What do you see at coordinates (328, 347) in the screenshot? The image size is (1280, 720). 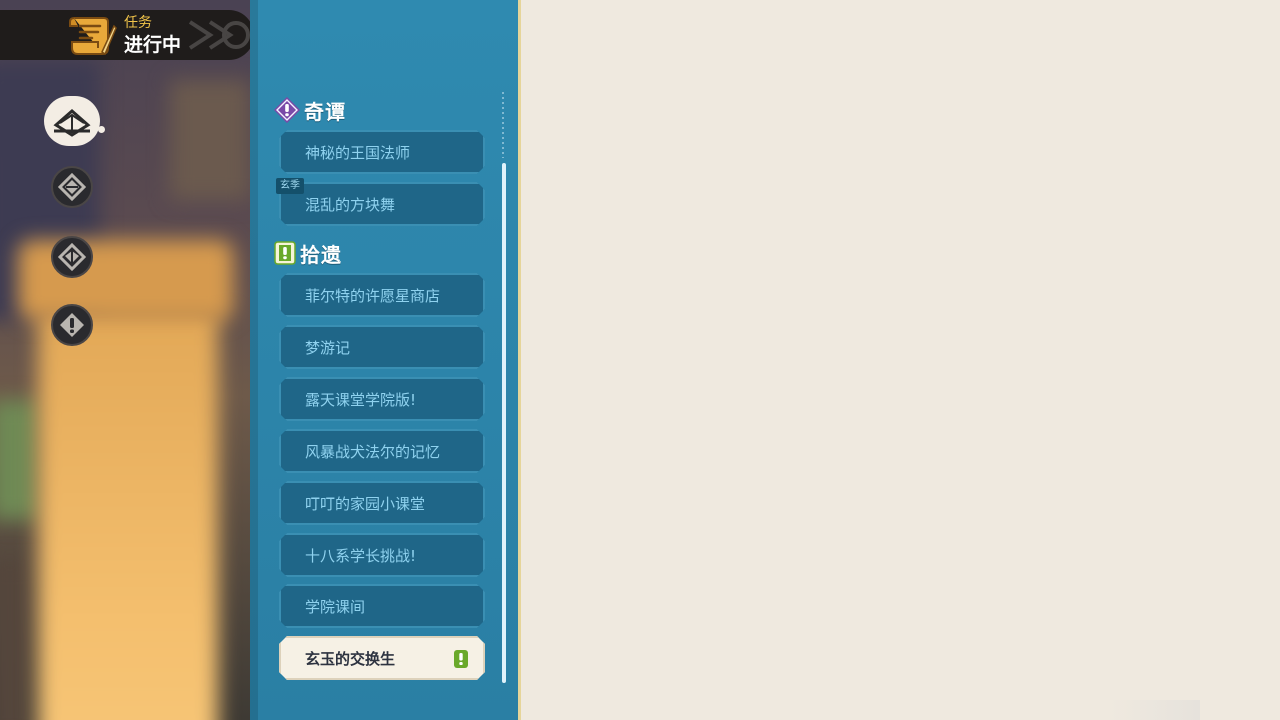 I see `quest-label: 梦游记` at bounding box center [328, 347].